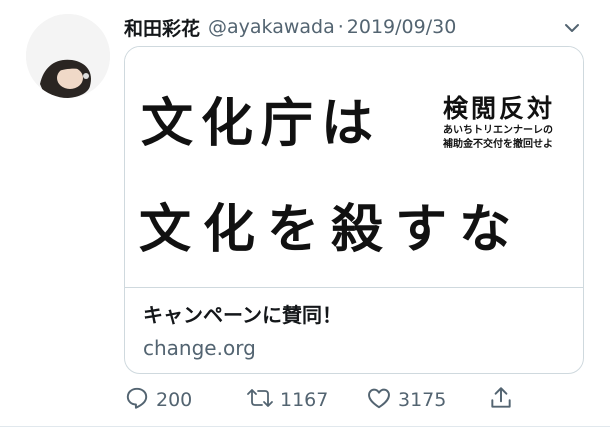 This screenshot has width=610, height=430. I want to click on card-text: キャンペーンに賛同！ change.org, so click(355, 329).